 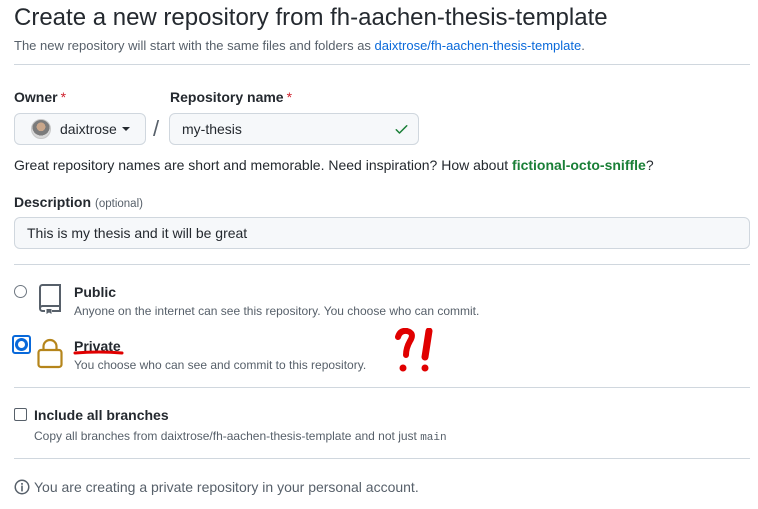 I want to click on description-label: Description (optional), so click(x=78, y=202).